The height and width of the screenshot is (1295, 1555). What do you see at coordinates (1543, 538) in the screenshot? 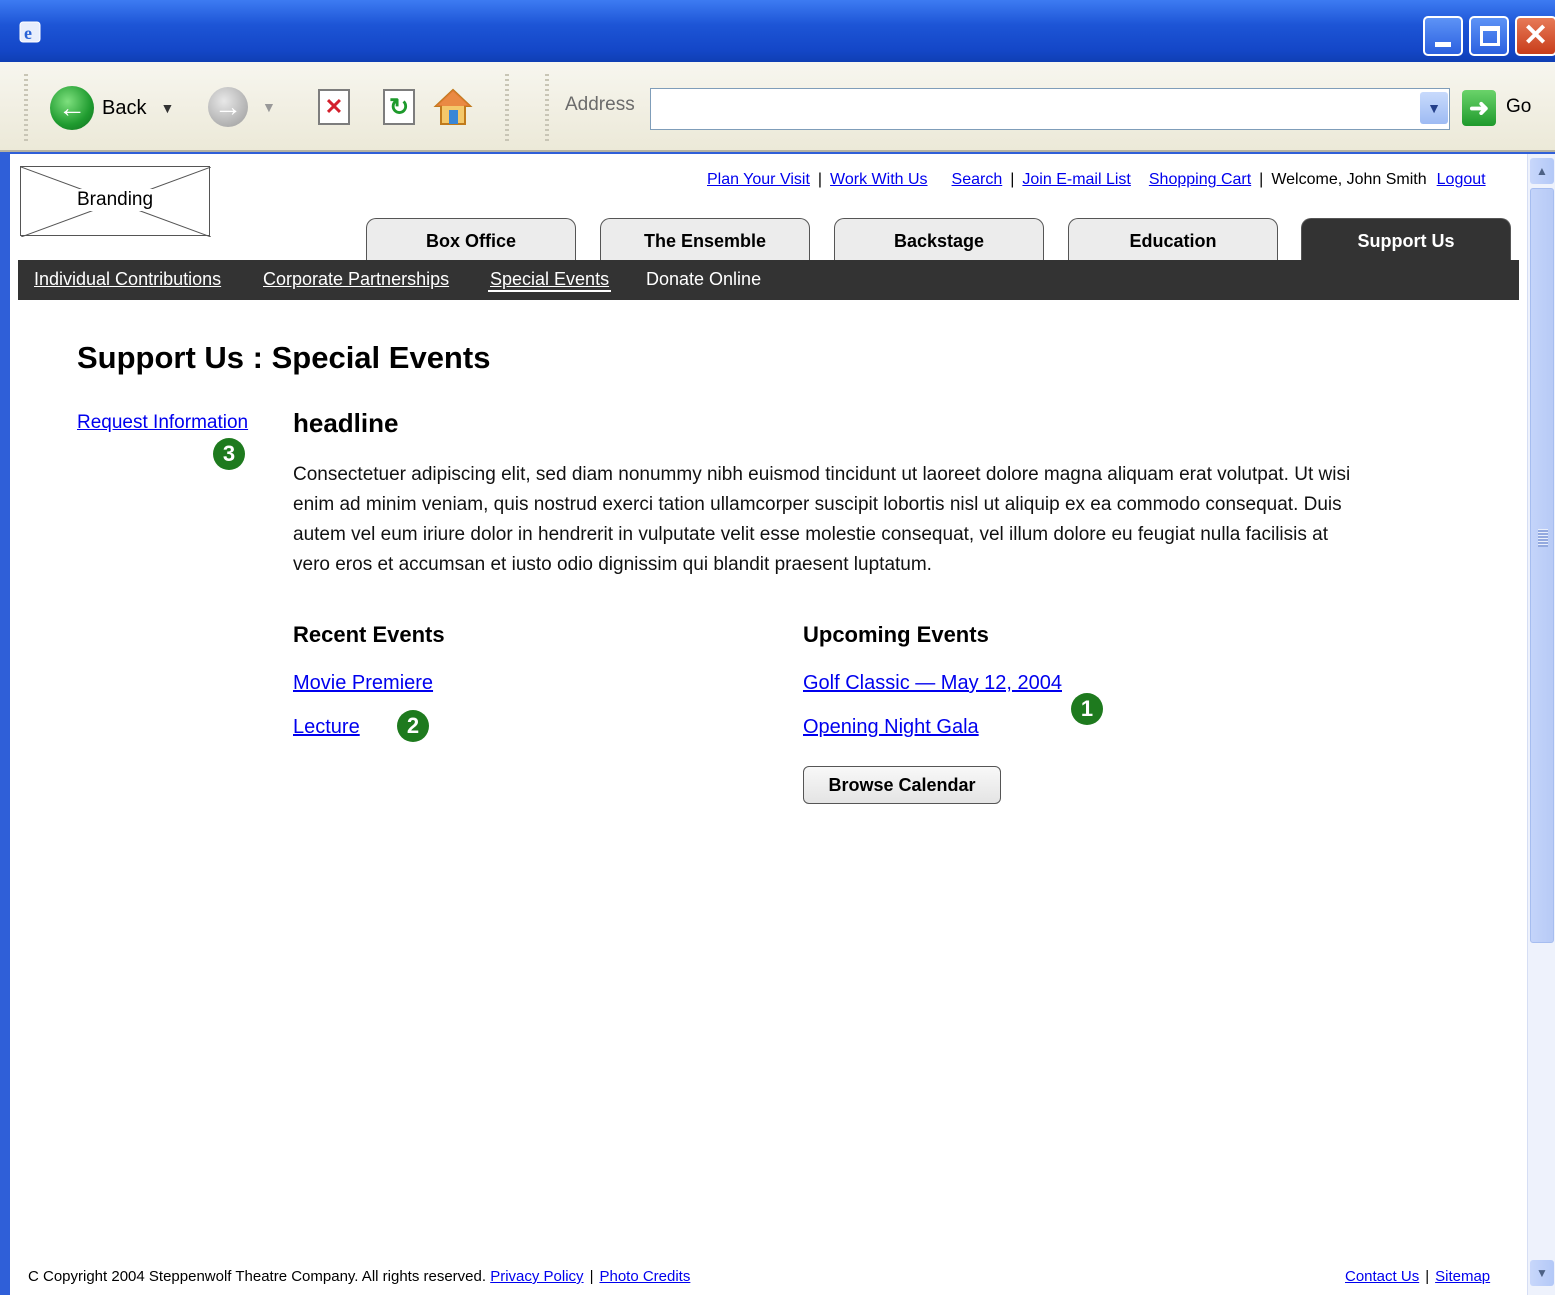
I see `scrollbar-grip-icon` at bounding box center [1543, 538].